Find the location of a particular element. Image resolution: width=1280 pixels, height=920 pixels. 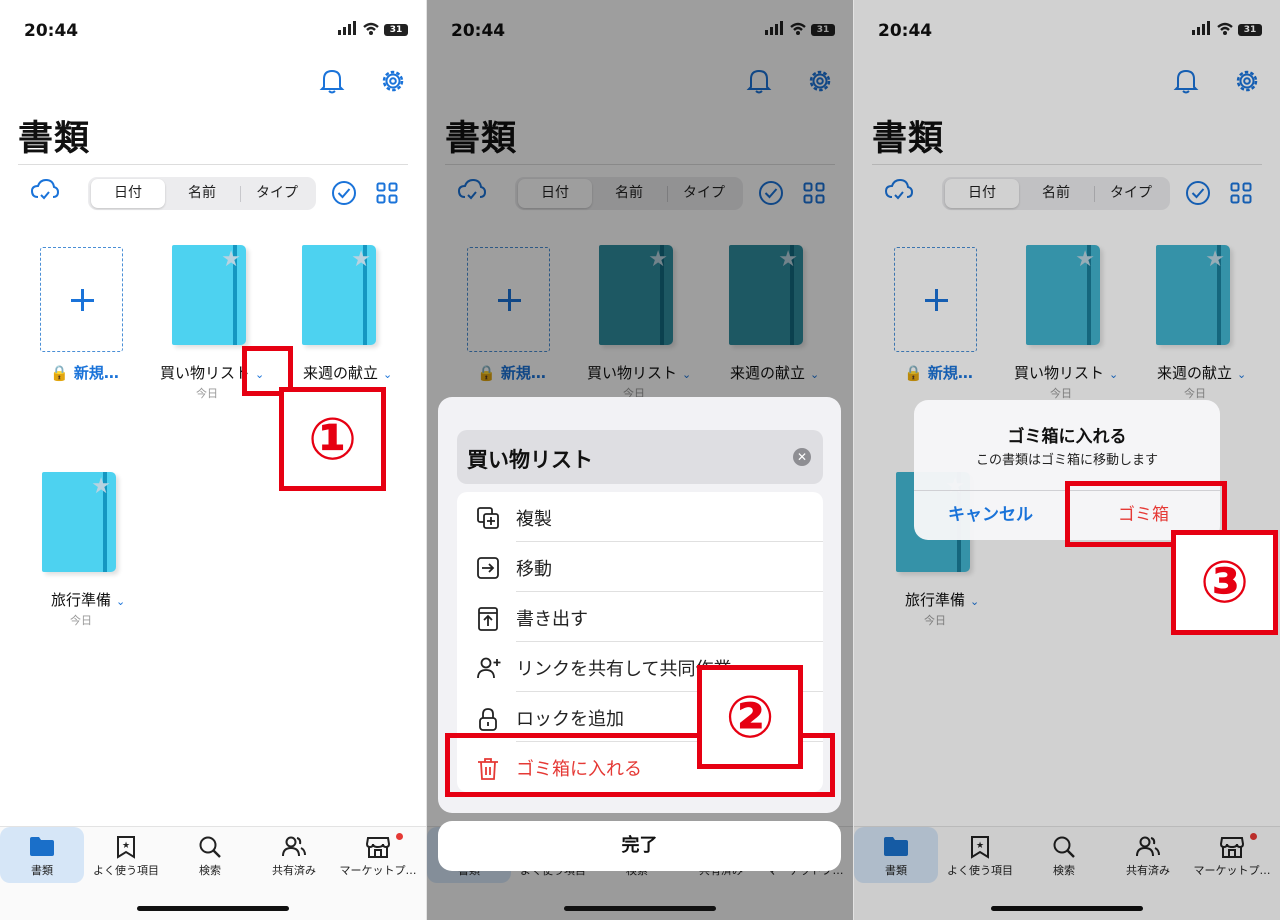

step-number: ③ is located at coordinates (1224, 582).